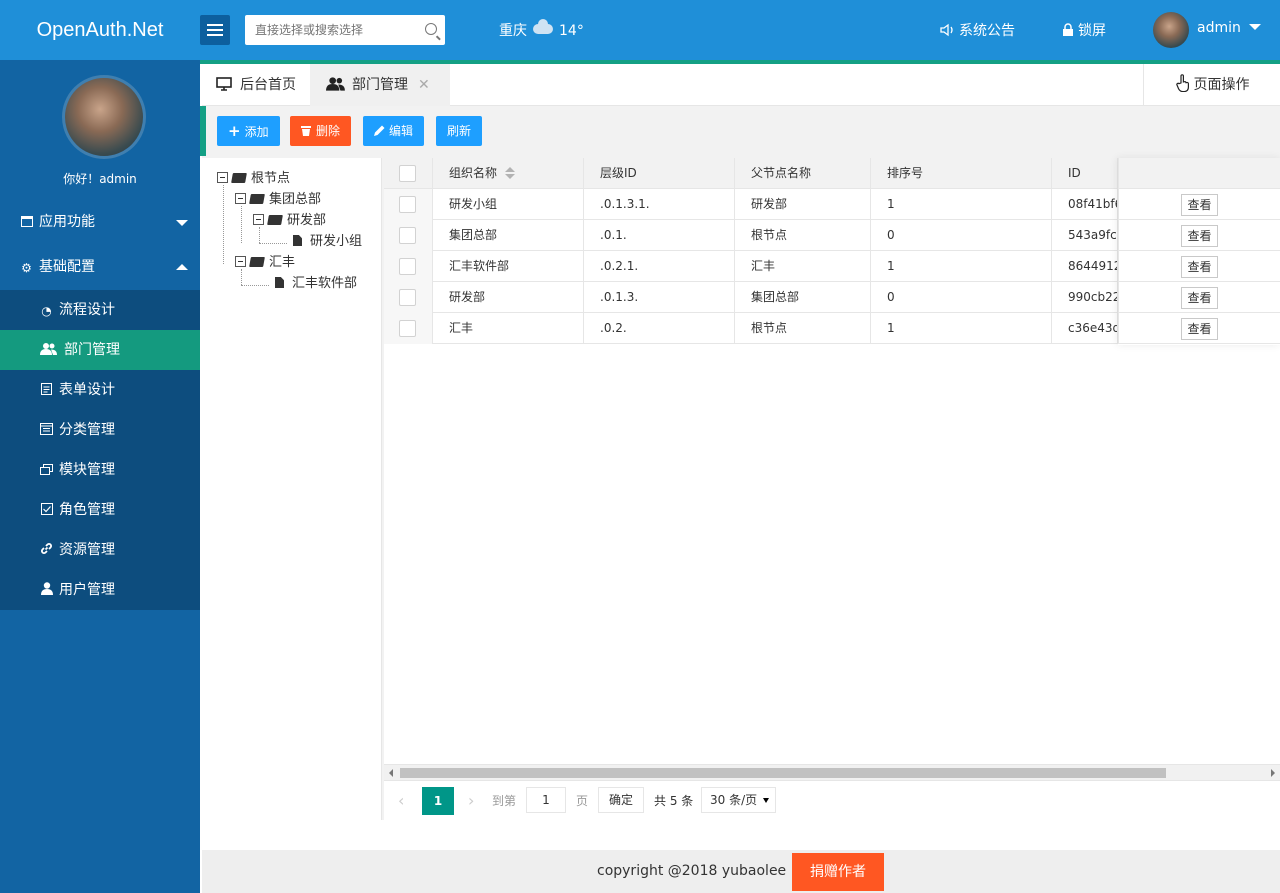  Describe the element at coordinates (265, 263) in the screenshot. I see `tree-node-hsbc: 汇丰` at that location.